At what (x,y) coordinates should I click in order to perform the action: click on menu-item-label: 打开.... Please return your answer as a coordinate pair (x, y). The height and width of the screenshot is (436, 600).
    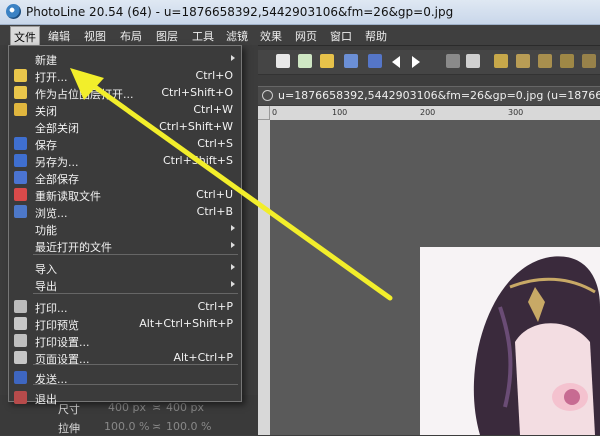
    Looking at the image, I should click on (51, 77).